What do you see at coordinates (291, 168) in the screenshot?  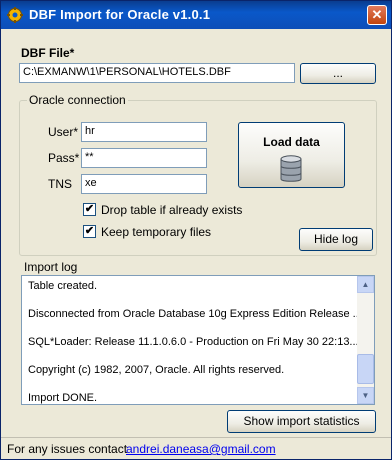 I see `database-icon` at bounding box center [291, 168].